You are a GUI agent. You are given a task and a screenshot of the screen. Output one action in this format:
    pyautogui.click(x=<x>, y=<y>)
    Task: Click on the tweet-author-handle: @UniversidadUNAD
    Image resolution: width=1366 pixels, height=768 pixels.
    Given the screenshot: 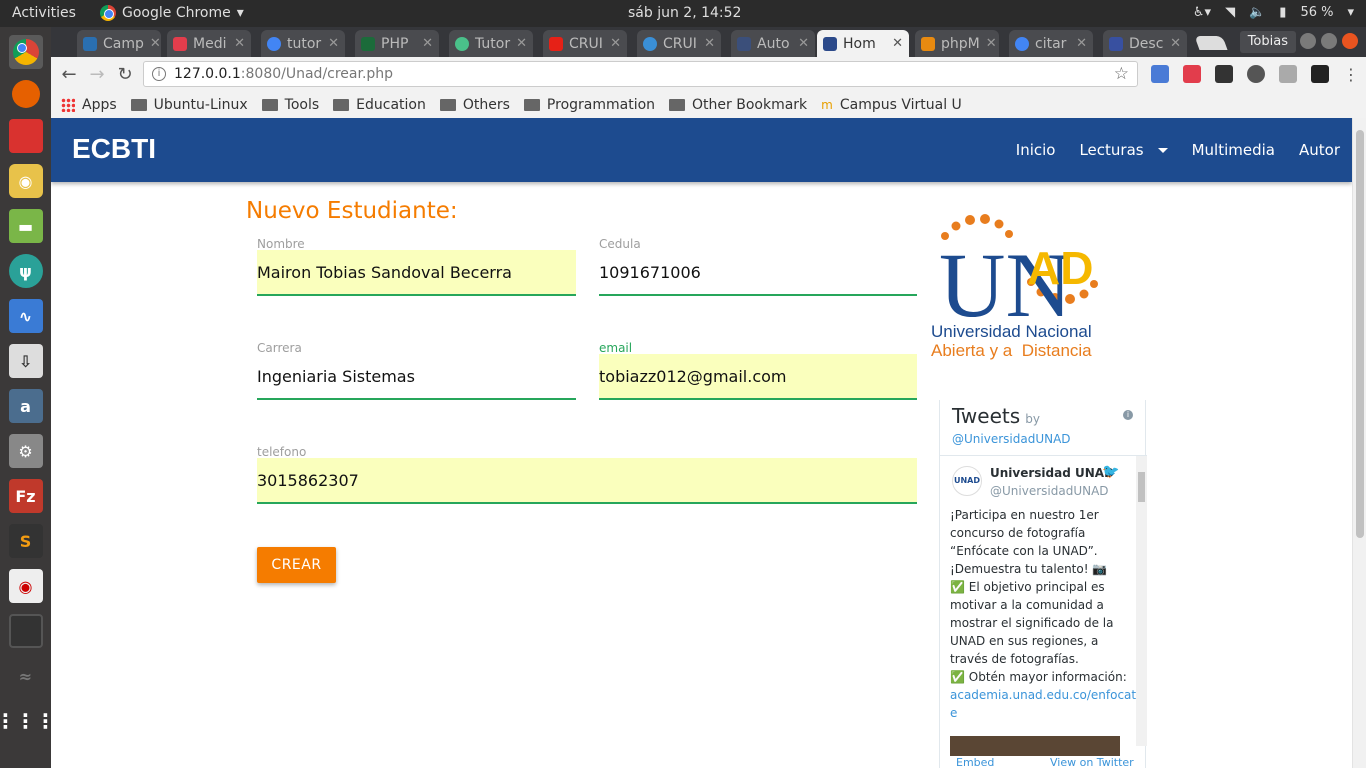 What is the action you would take?
    pyautogui.click(x=1049, y=491)
    